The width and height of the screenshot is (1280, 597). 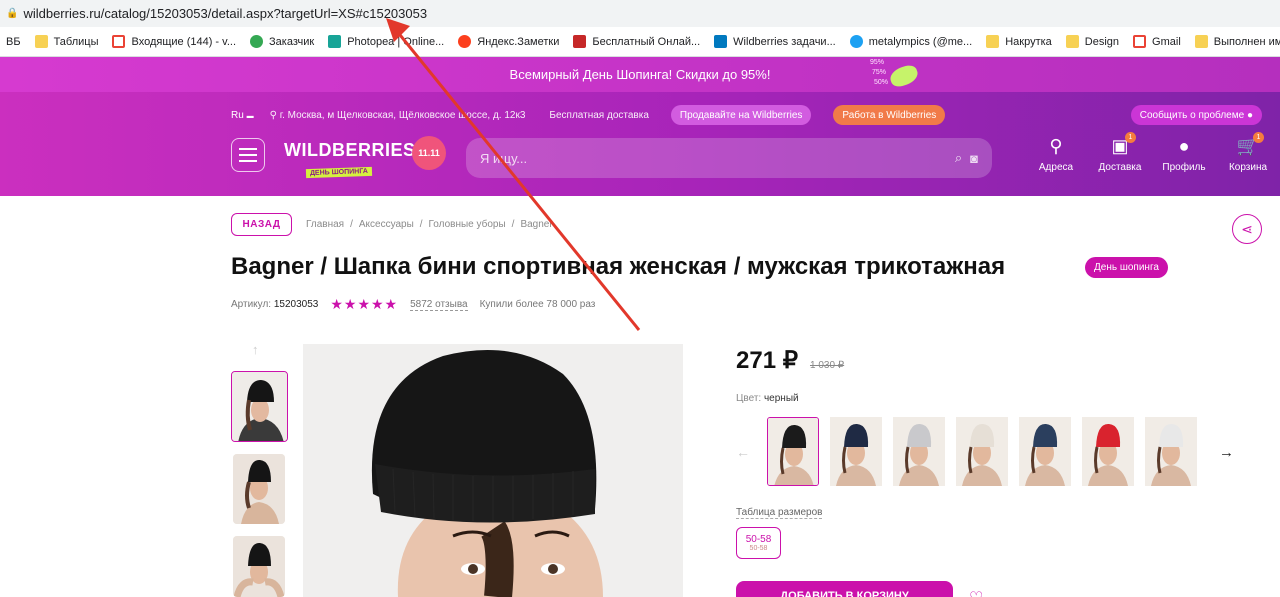 I want to click on nav-label: Адреса, so click(x=1056, y=167).